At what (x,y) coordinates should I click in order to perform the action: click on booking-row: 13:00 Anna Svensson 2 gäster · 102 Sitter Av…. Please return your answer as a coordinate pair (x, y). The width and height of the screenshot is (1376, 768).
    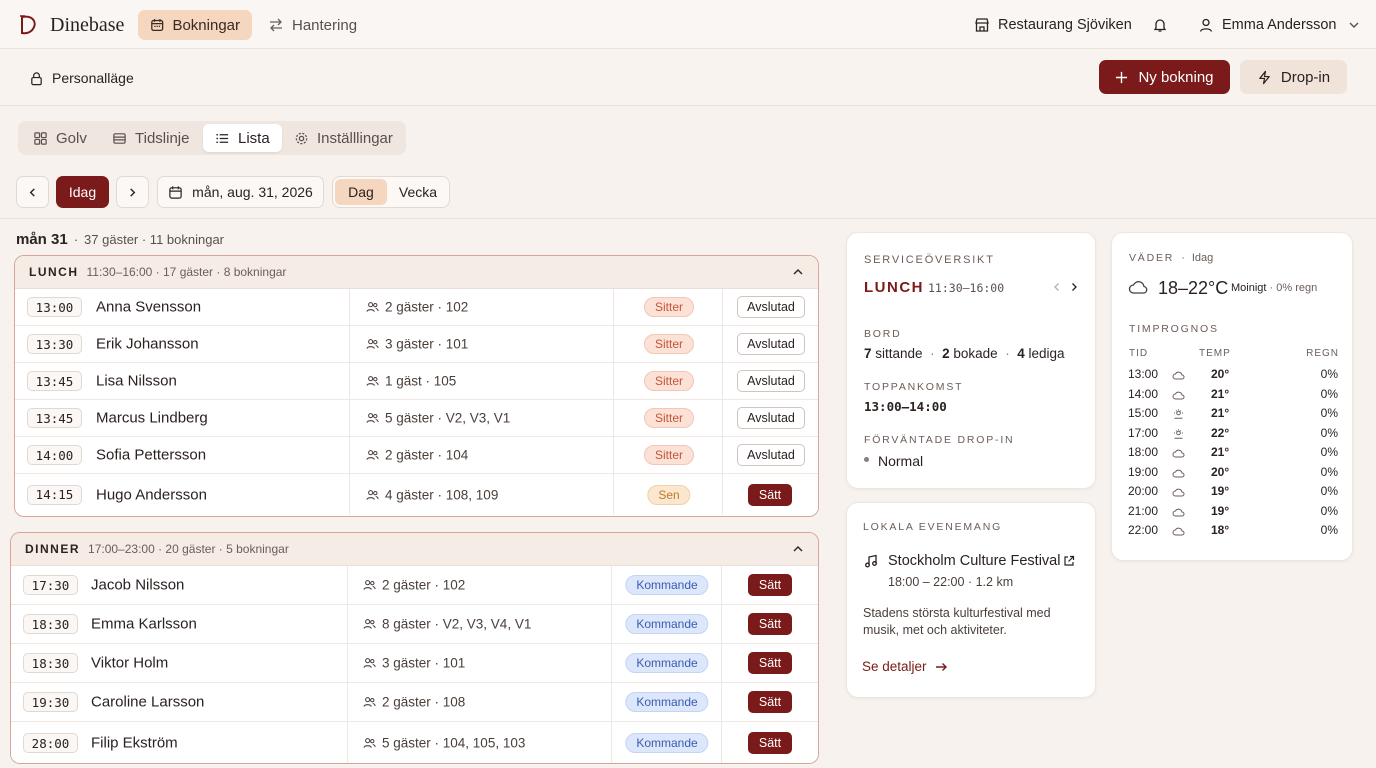
    Looking at the image, I should click on (416, 307).